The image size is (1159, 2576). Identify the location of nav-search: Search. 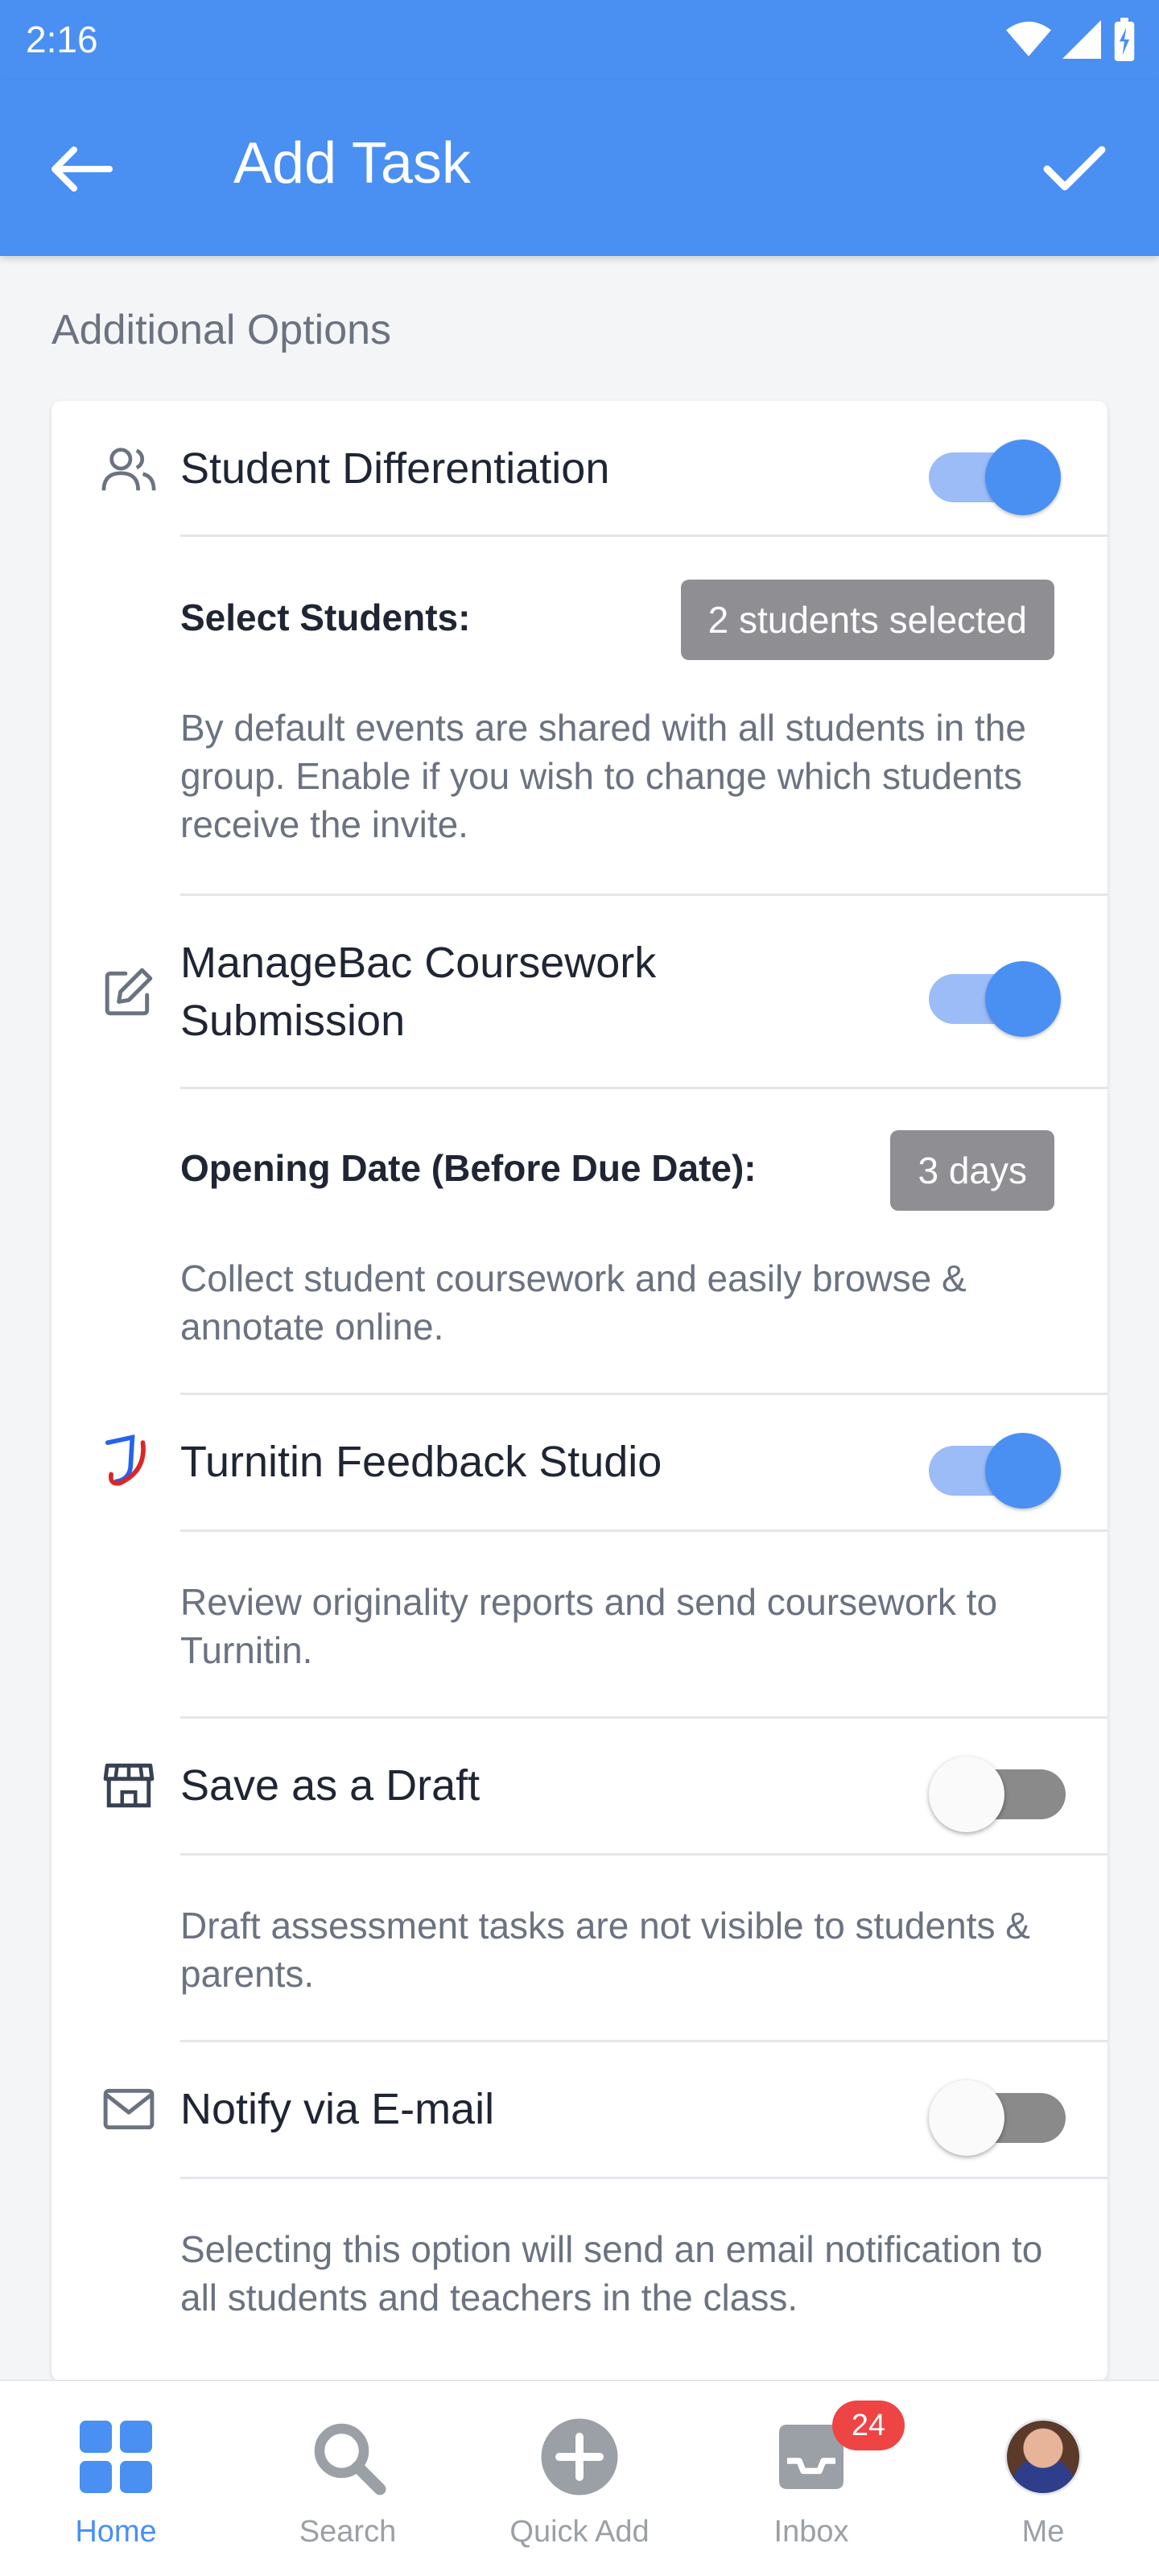
(348, 2478).